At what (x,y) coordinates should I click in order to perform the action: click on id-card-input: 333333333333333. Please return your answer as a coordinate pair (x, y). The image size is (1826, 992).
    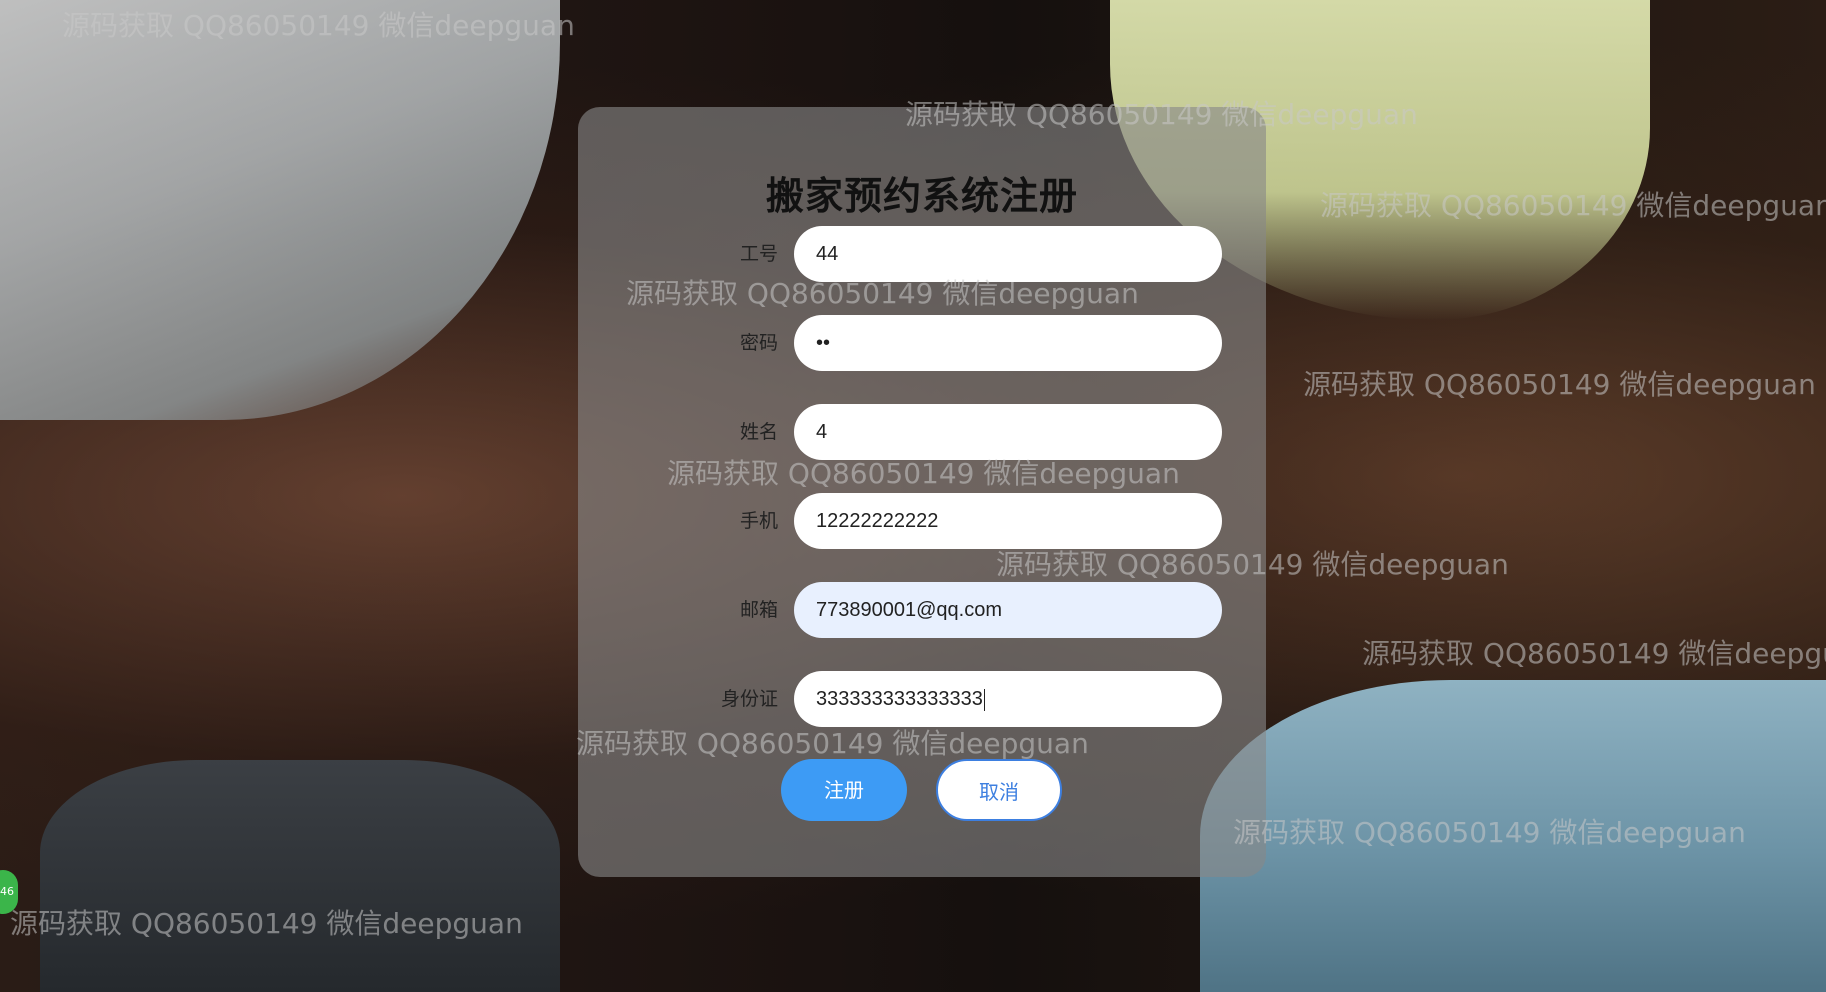
    Looking at the image, I should click on (1008, 699).